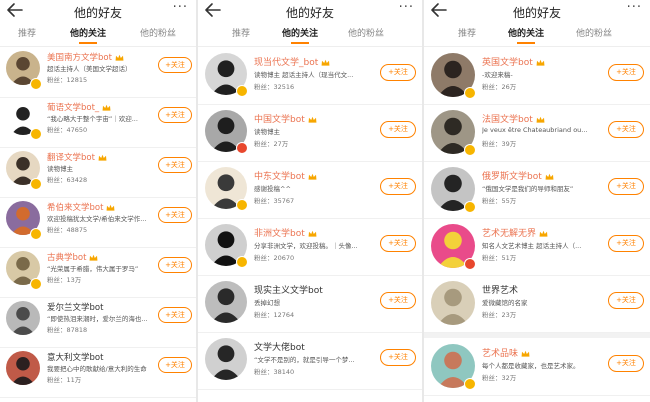  I want to click on user-description: 爱微藏馆的名家, so click(505, 303).